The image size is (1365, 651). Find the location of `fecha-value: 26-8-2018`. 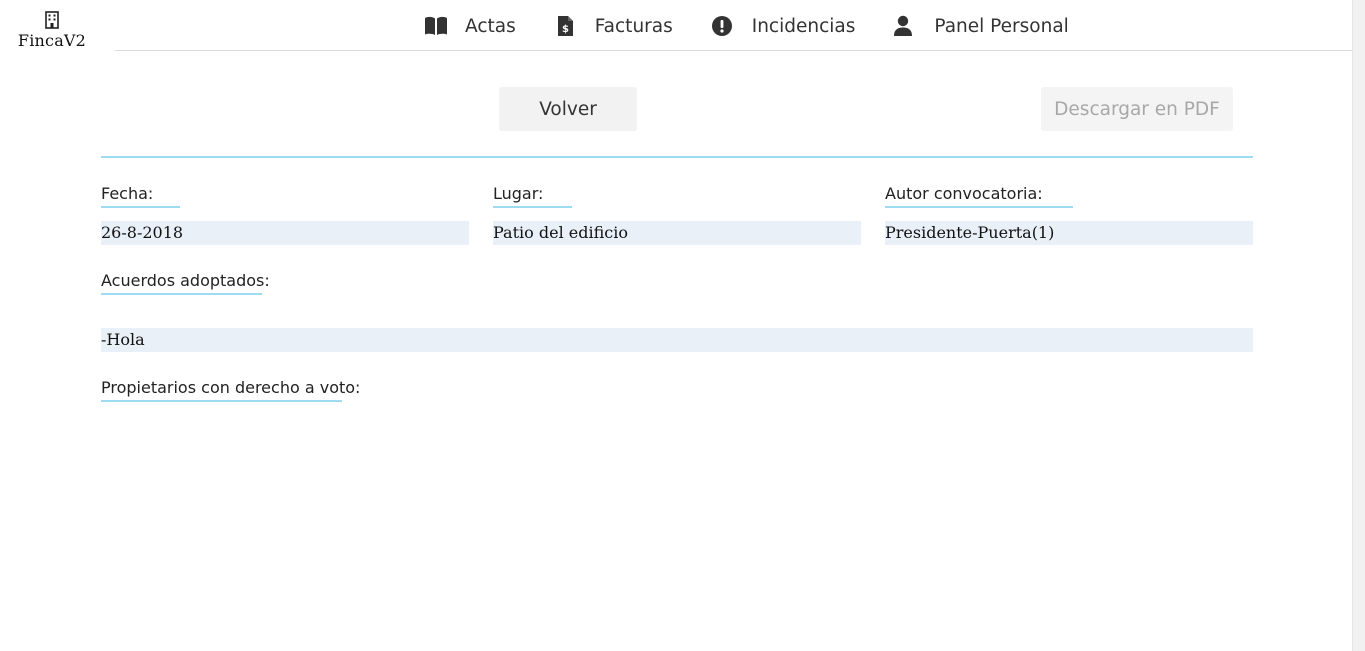

fecha-value: 26-8-2018 is located at coordinates (285, 233).